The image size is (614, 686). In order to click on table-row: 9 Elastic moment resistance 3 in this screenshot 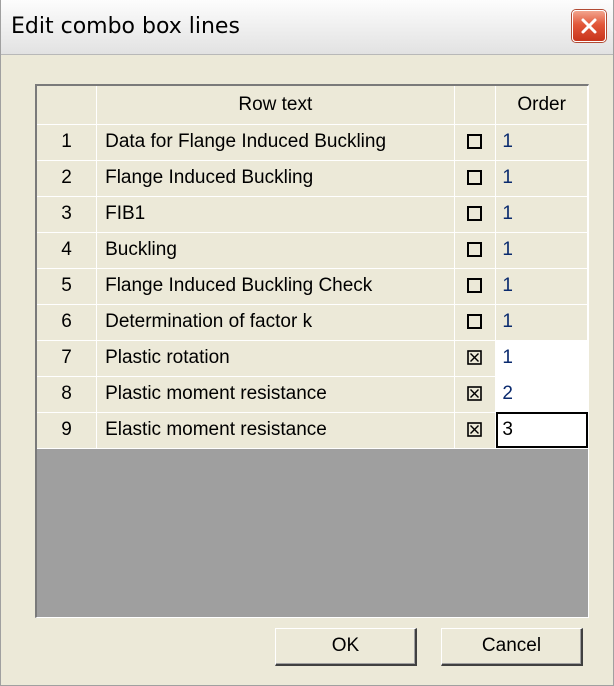, I will do `click(312, 430)`.